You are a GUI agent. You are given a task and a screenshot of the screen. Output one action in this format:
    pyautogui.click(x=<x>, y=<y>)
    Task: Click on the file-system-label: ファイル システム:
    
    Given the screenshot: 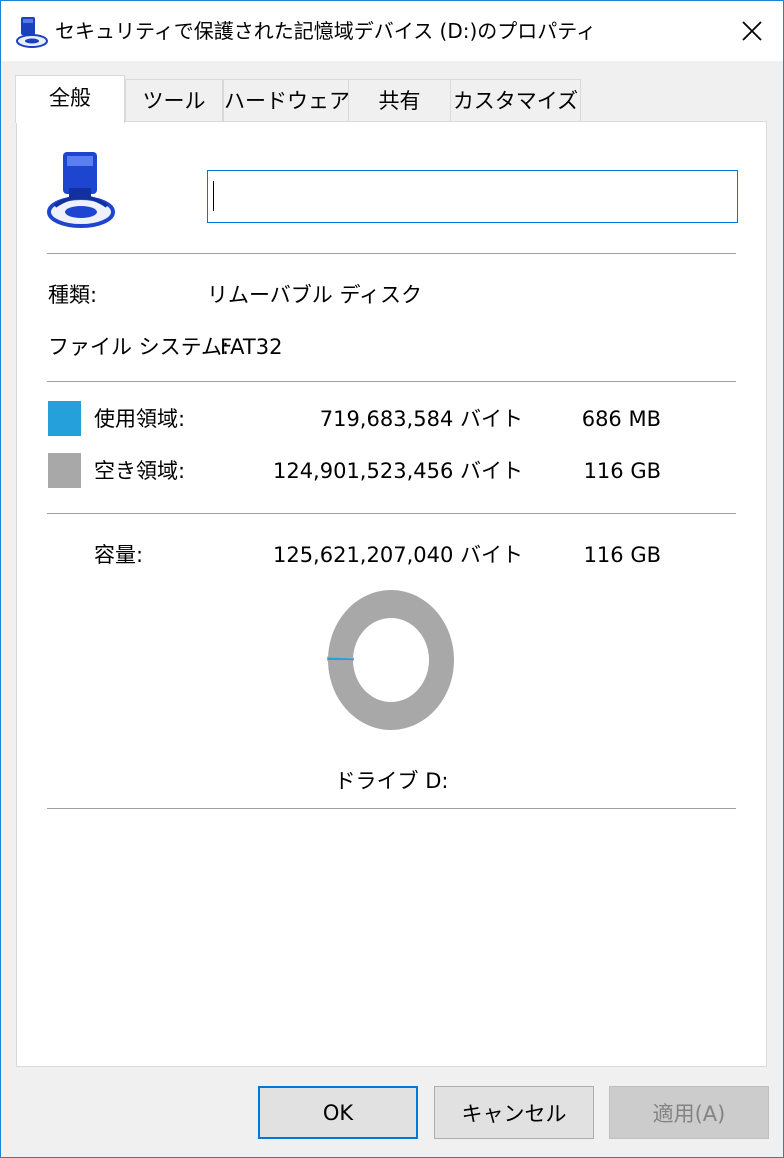 What is the action you would take?
    pyautogui.click(x=139, y=347)
    